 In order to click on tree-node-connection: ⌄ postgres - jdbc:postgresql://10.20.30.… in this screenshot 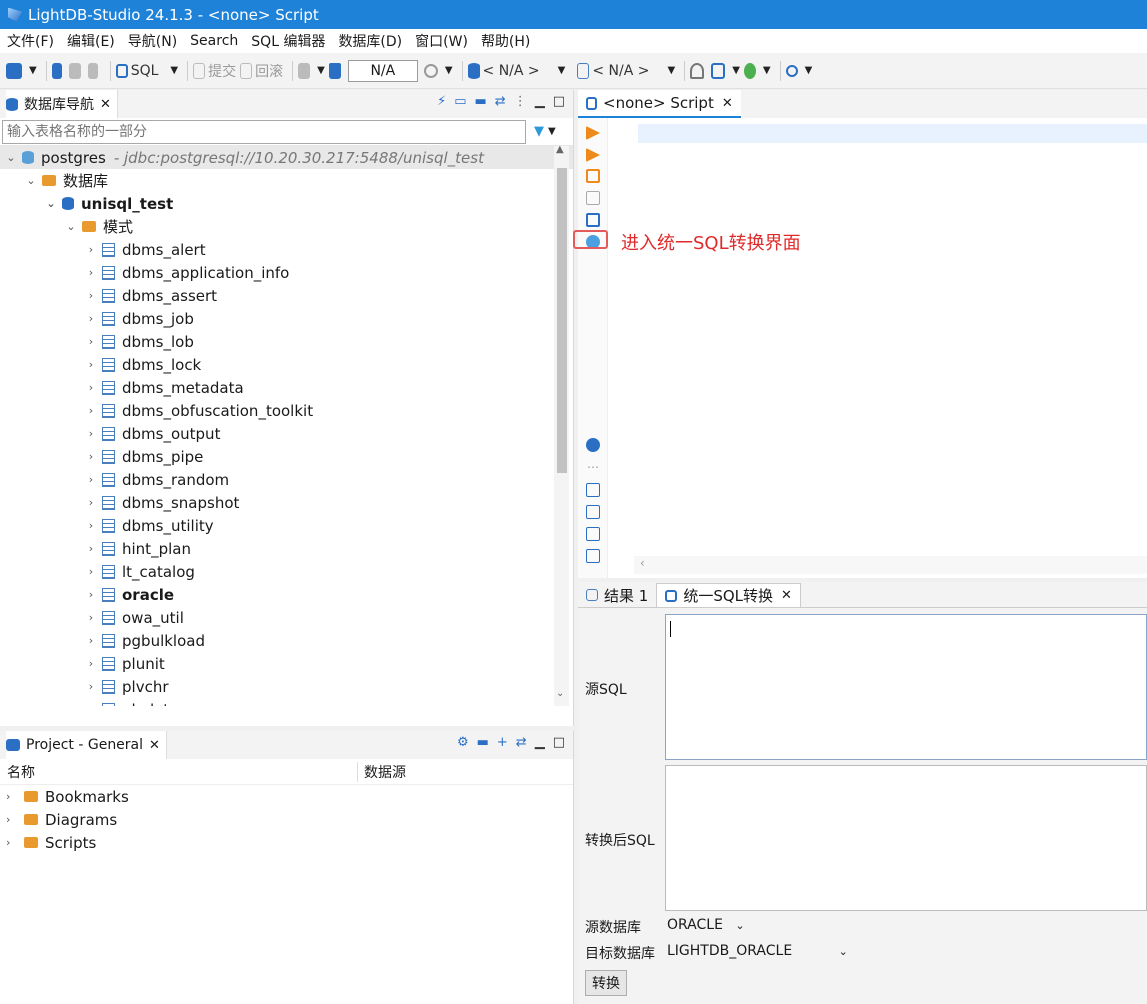, I will do `click(286, 157)`.